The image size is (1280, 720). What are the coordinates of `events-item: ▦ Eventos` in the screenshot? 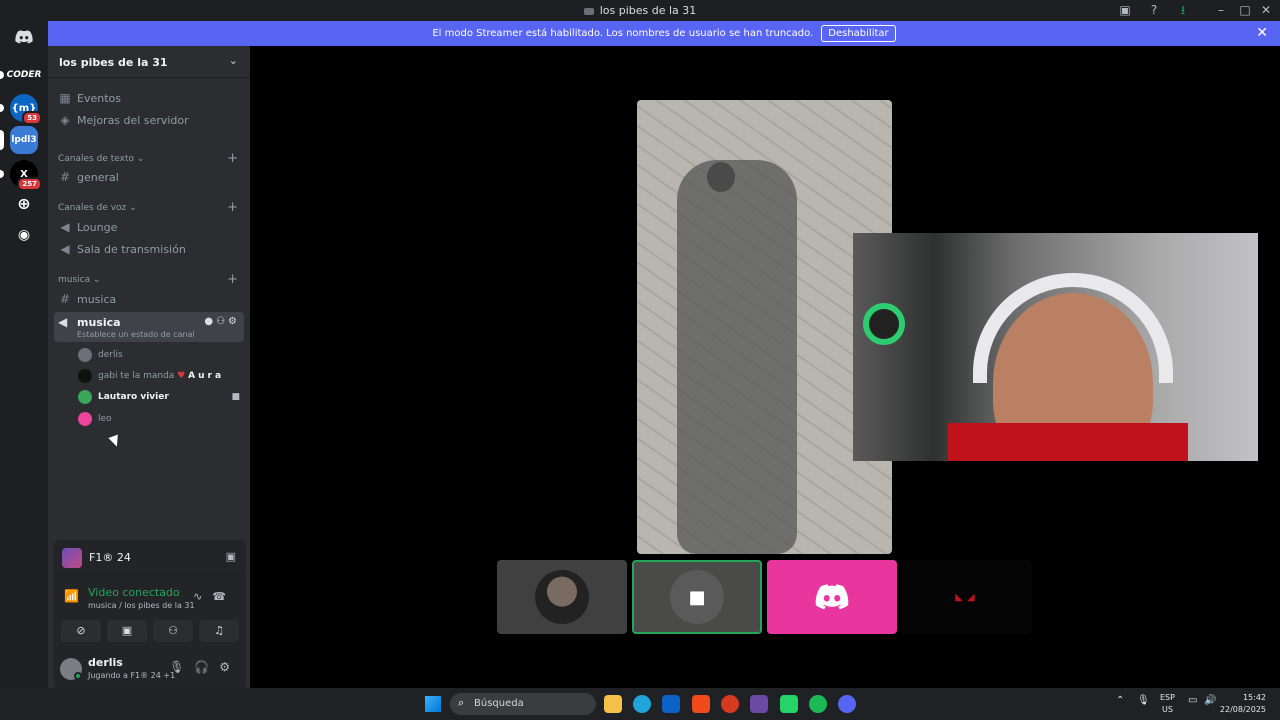 It's located at (150, 98).